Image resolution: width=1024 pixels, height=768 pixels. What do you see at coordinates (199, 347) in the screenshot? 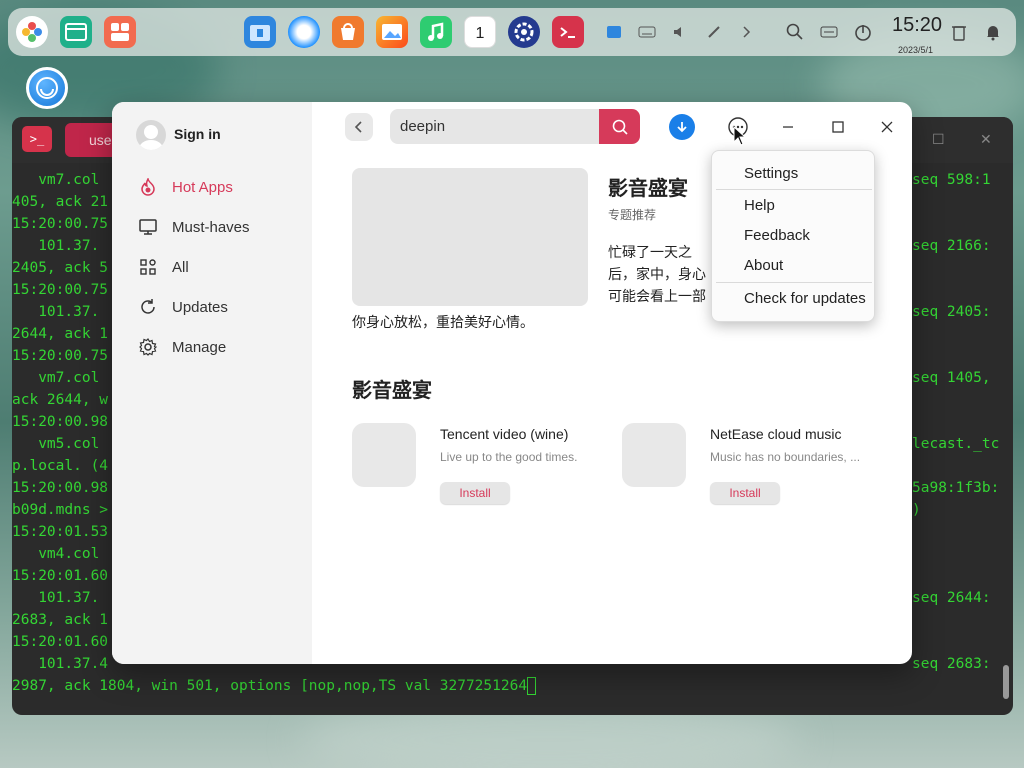
I see `sidebar-item-label: Manage` at bounding box center [199, 347].